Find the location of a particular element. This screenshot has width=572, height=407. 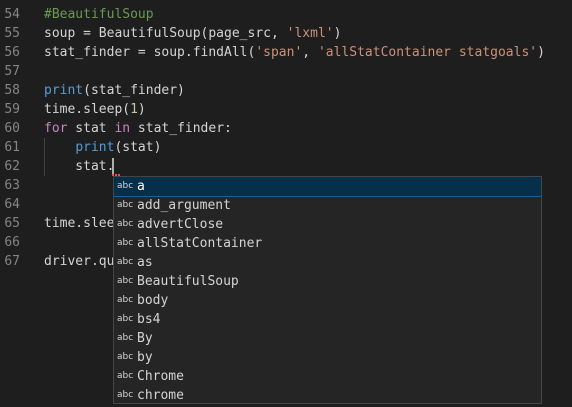

code-token: 'span' is located at coordinates (279, 52).